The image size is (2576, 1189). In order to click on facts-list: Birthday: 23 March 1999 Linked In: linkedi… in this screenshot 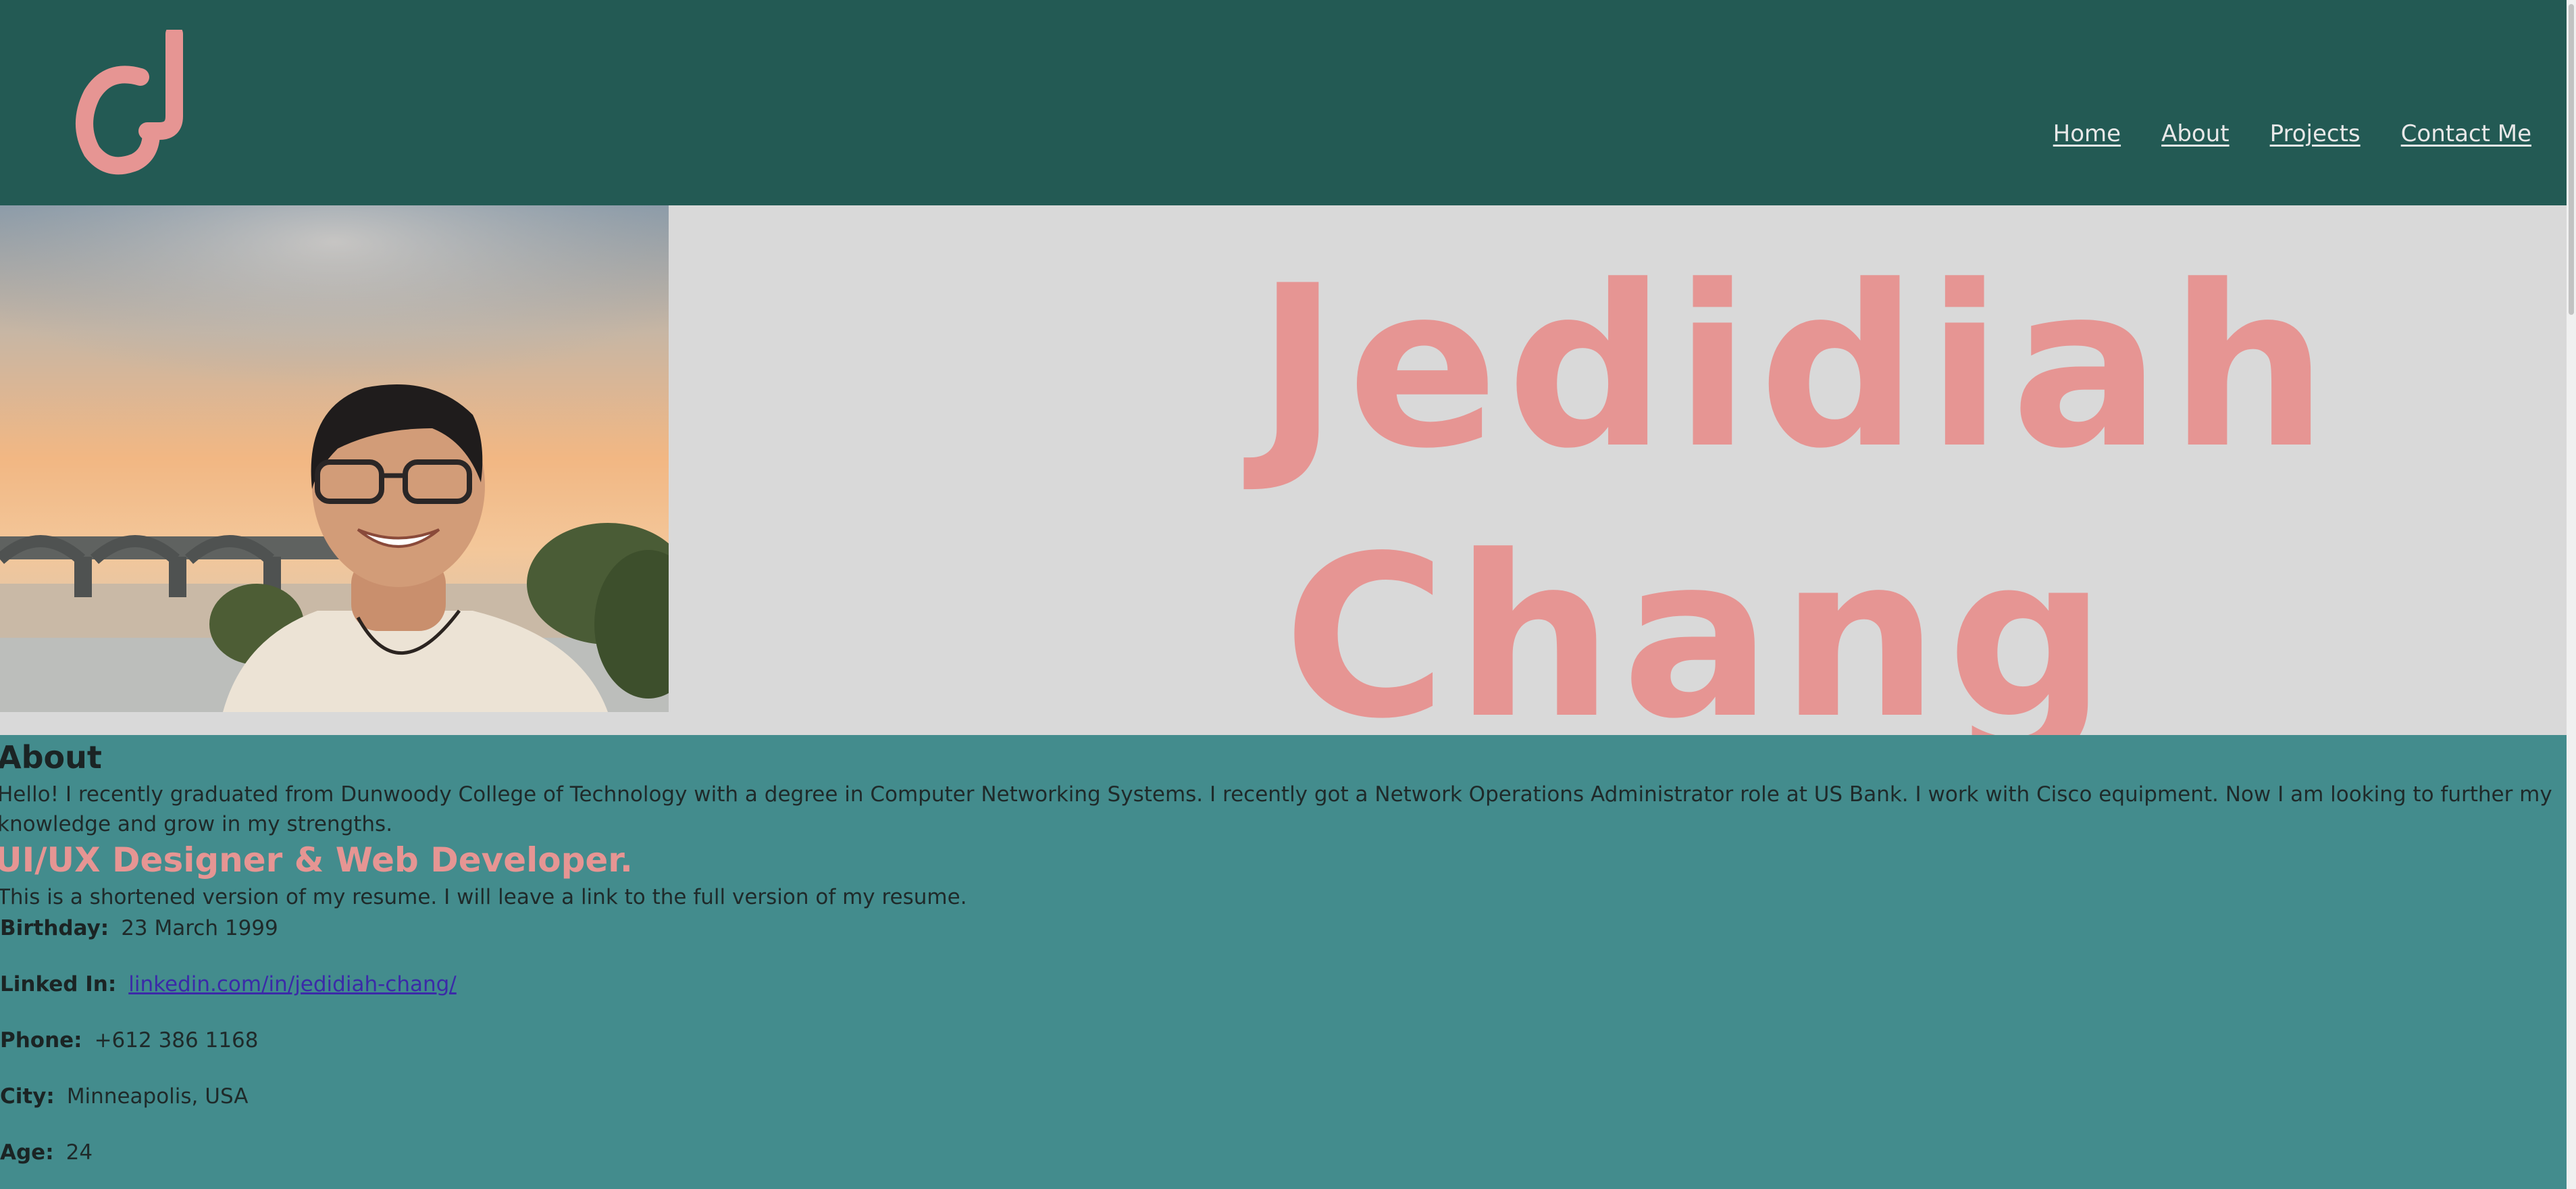, I will do `click(228, 1051)`.